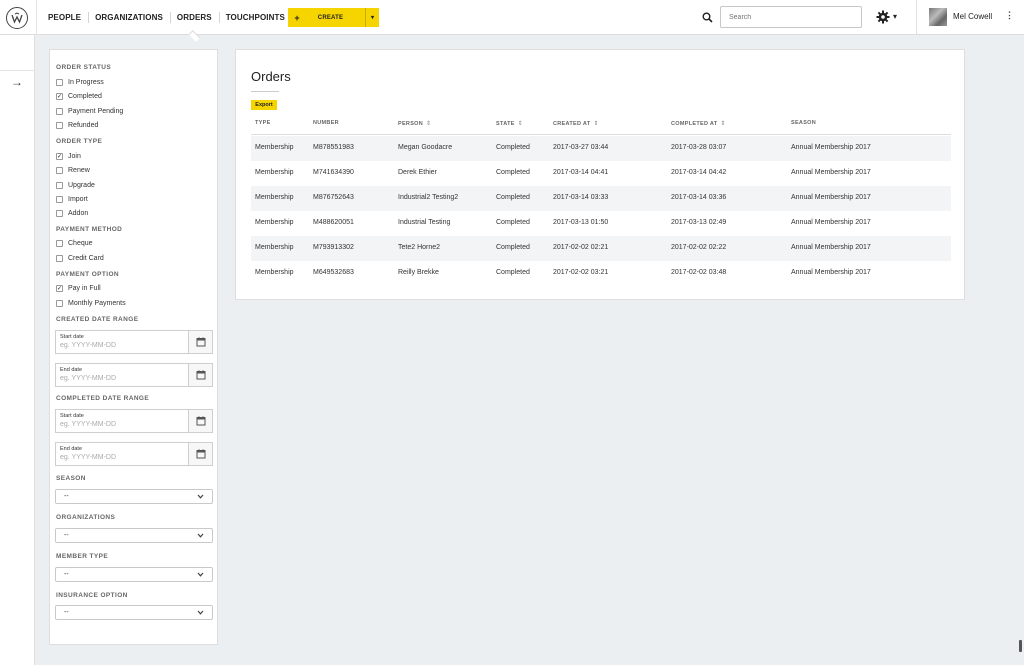 Image resolution: width=1024 pixels, height=665 pixels. What do you see at coordinates (333, 272) in the screenshot?
I see `cell-number: M649532683` at bounding box center [333, 272].